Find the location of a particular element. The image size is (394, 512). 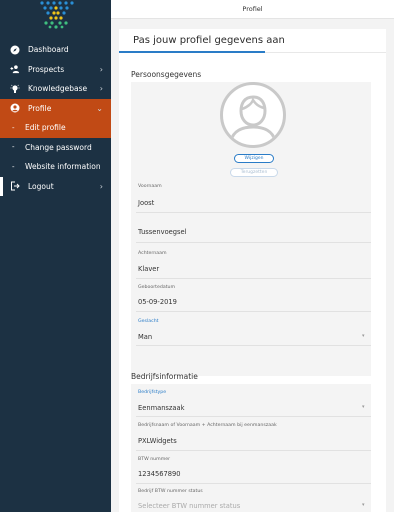

birth-date-label: Geboortedatum is located at coordinates (157, 287).